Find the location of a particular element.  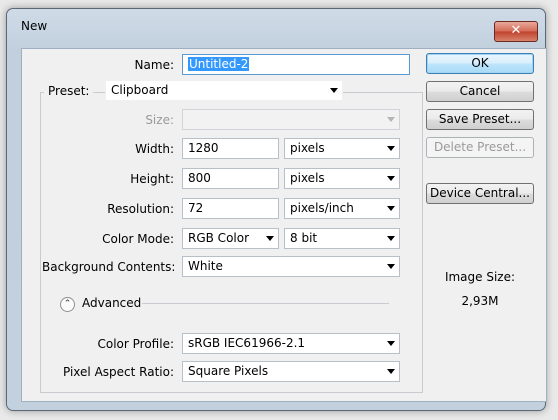

image-size-label-text: Image Size: is located at coordinates (480, 277).